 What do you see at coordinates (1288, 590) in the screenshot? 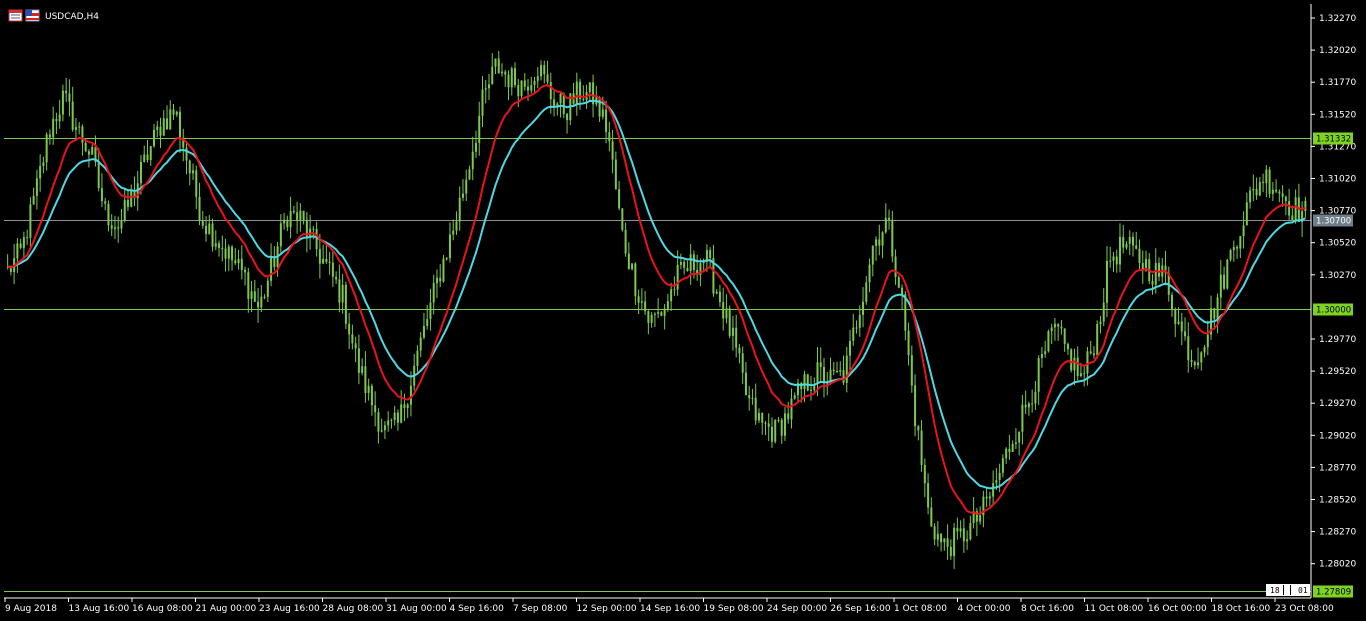
I see `bar-counter: 18 01` at bounding box center [1288, 590].